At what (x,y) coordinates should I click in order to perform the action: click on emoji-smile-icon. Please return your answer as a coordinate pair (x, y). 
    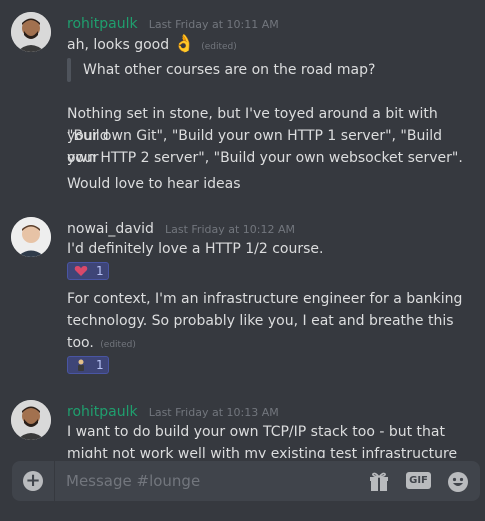
    Looking at the image, I should click on (458, 484).